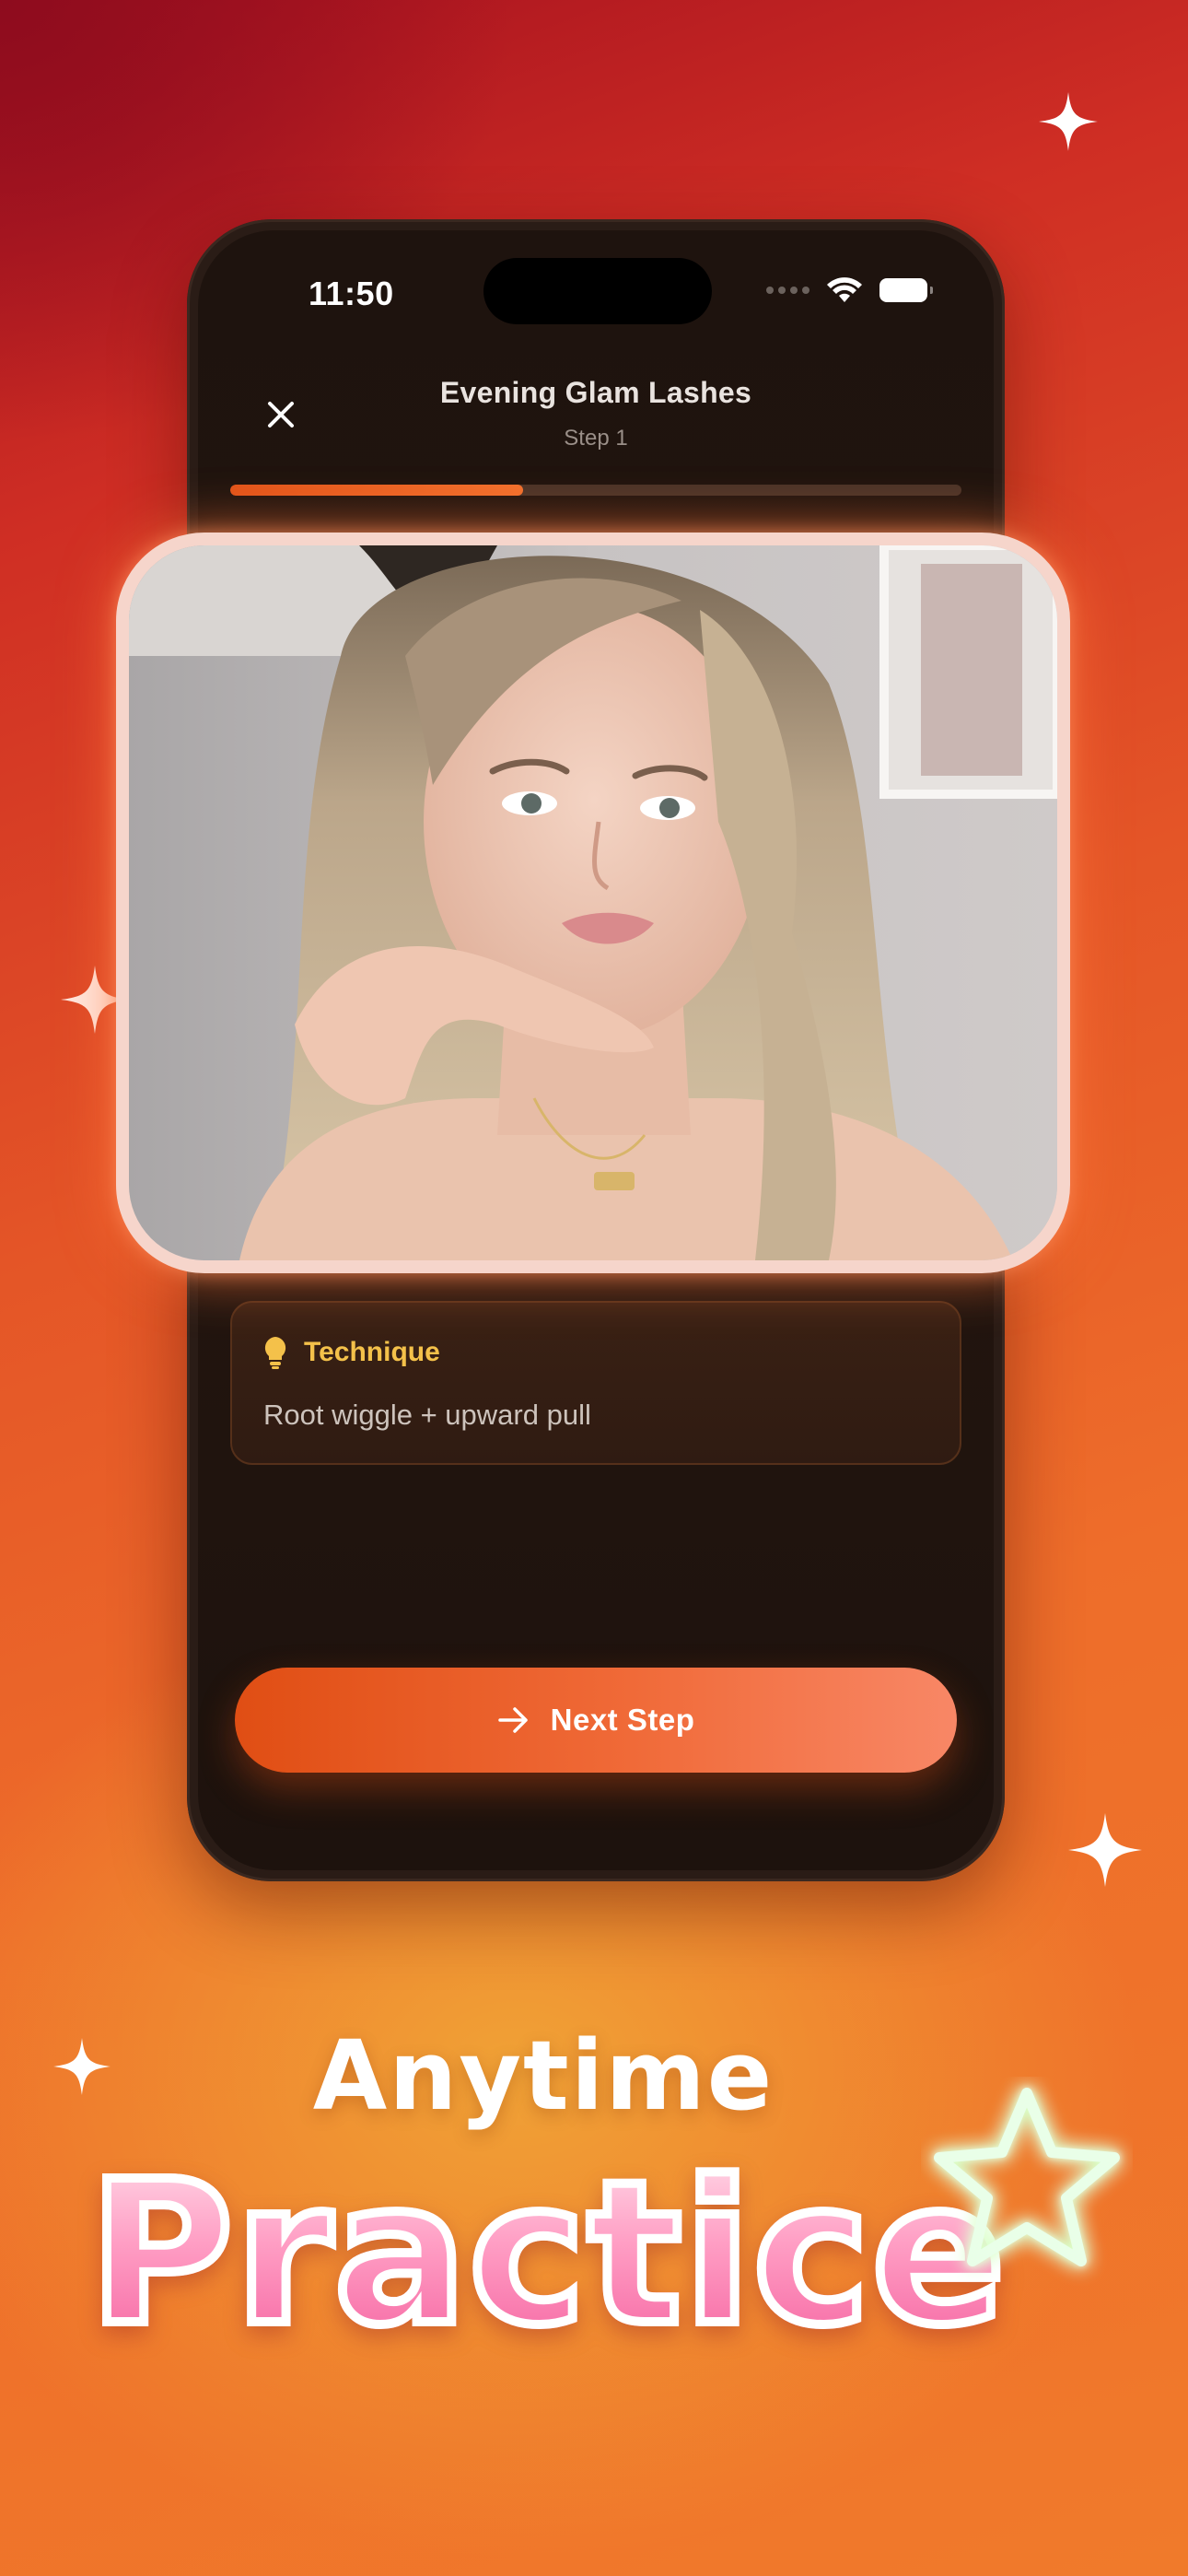 The width and height of the screenshot is (1188, 2576). I want to click on progress-bar, so click(595, 491).